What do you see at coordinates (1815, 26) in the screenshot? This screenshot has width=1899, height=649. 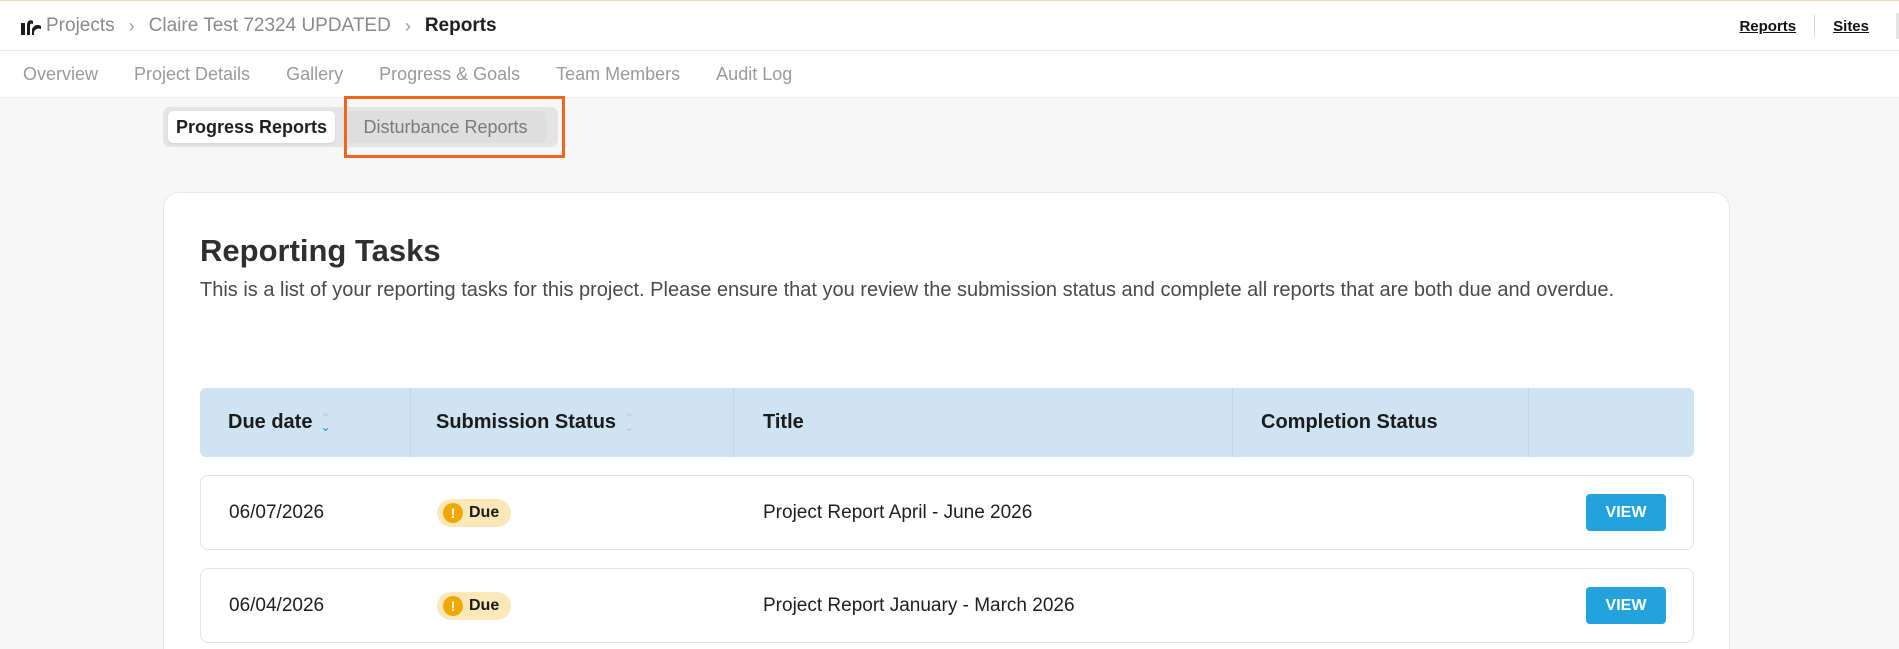 I see `divider` at bounding box center [1815, 26].